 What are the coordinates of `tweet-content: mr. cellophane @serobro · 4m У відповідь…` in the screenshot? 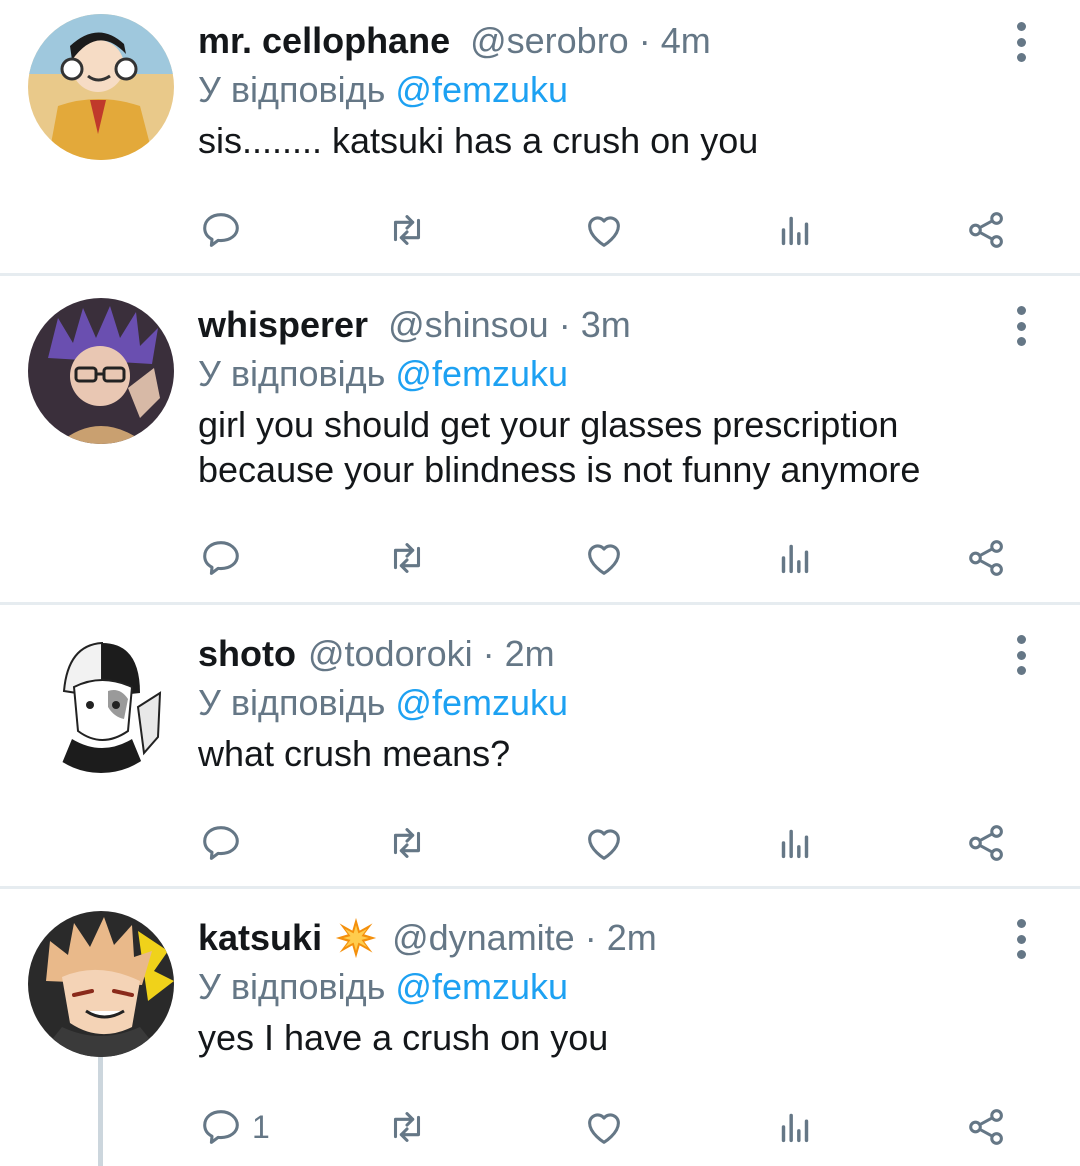 It's located at (599, 89).